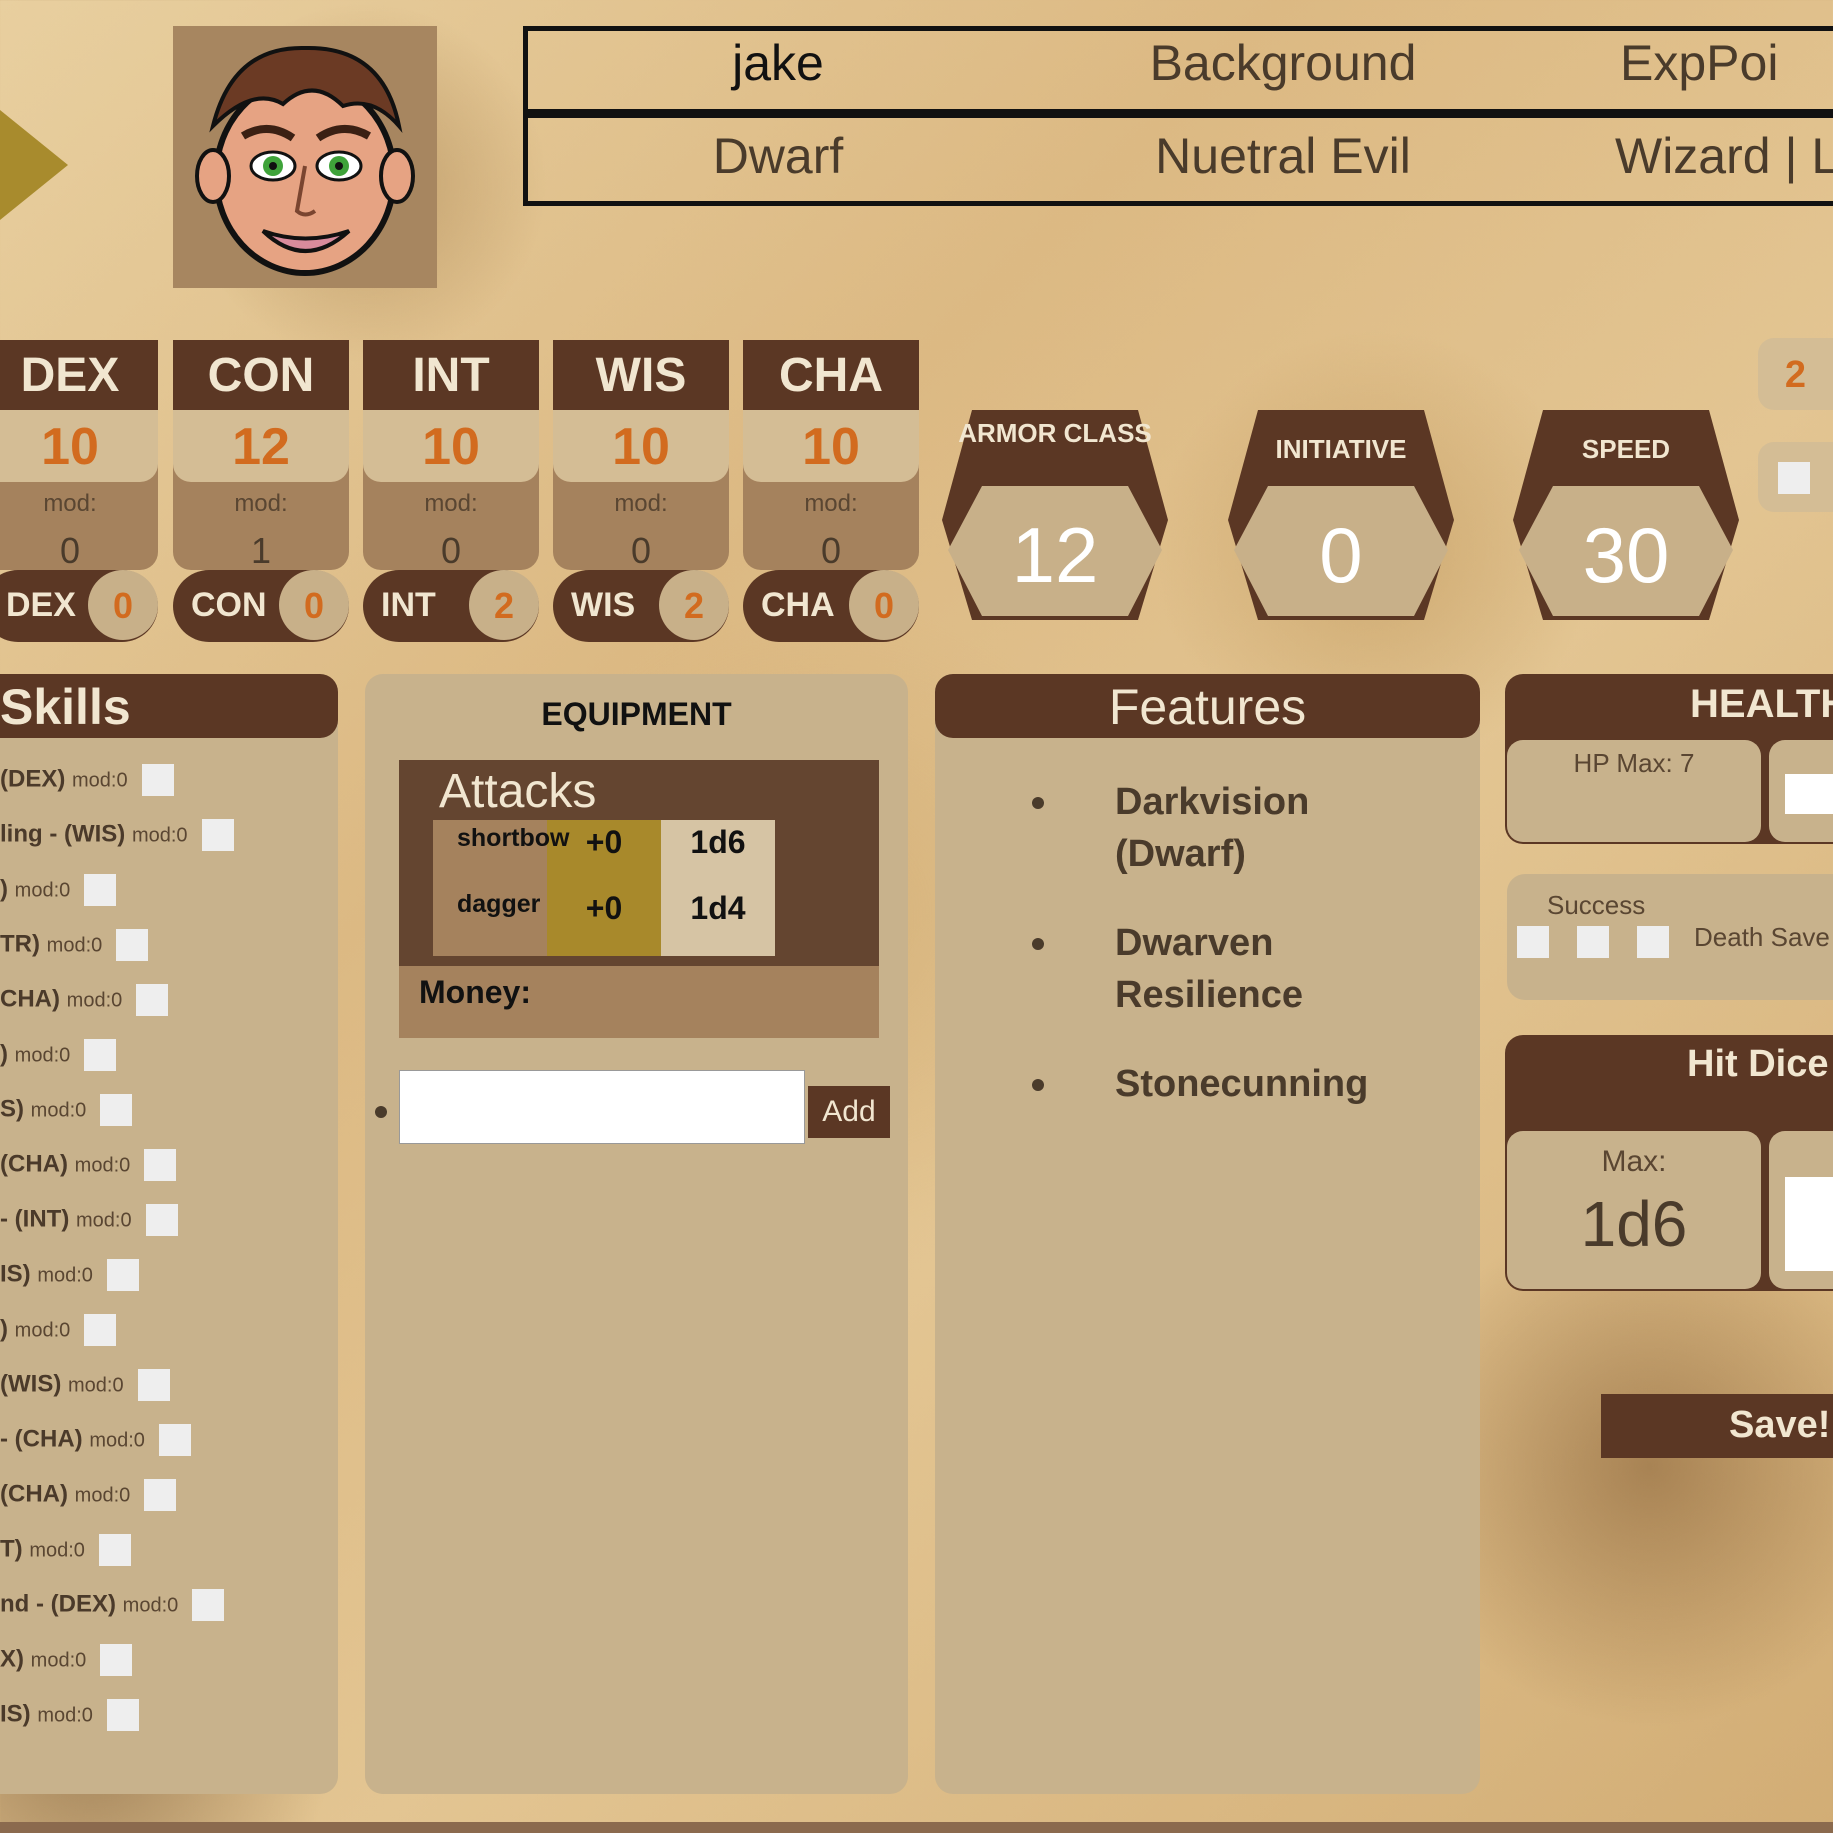 The height and width of the screenshot is (1833, 1833). I want to click on skill-name: - (CHA), so click(41, 1439).